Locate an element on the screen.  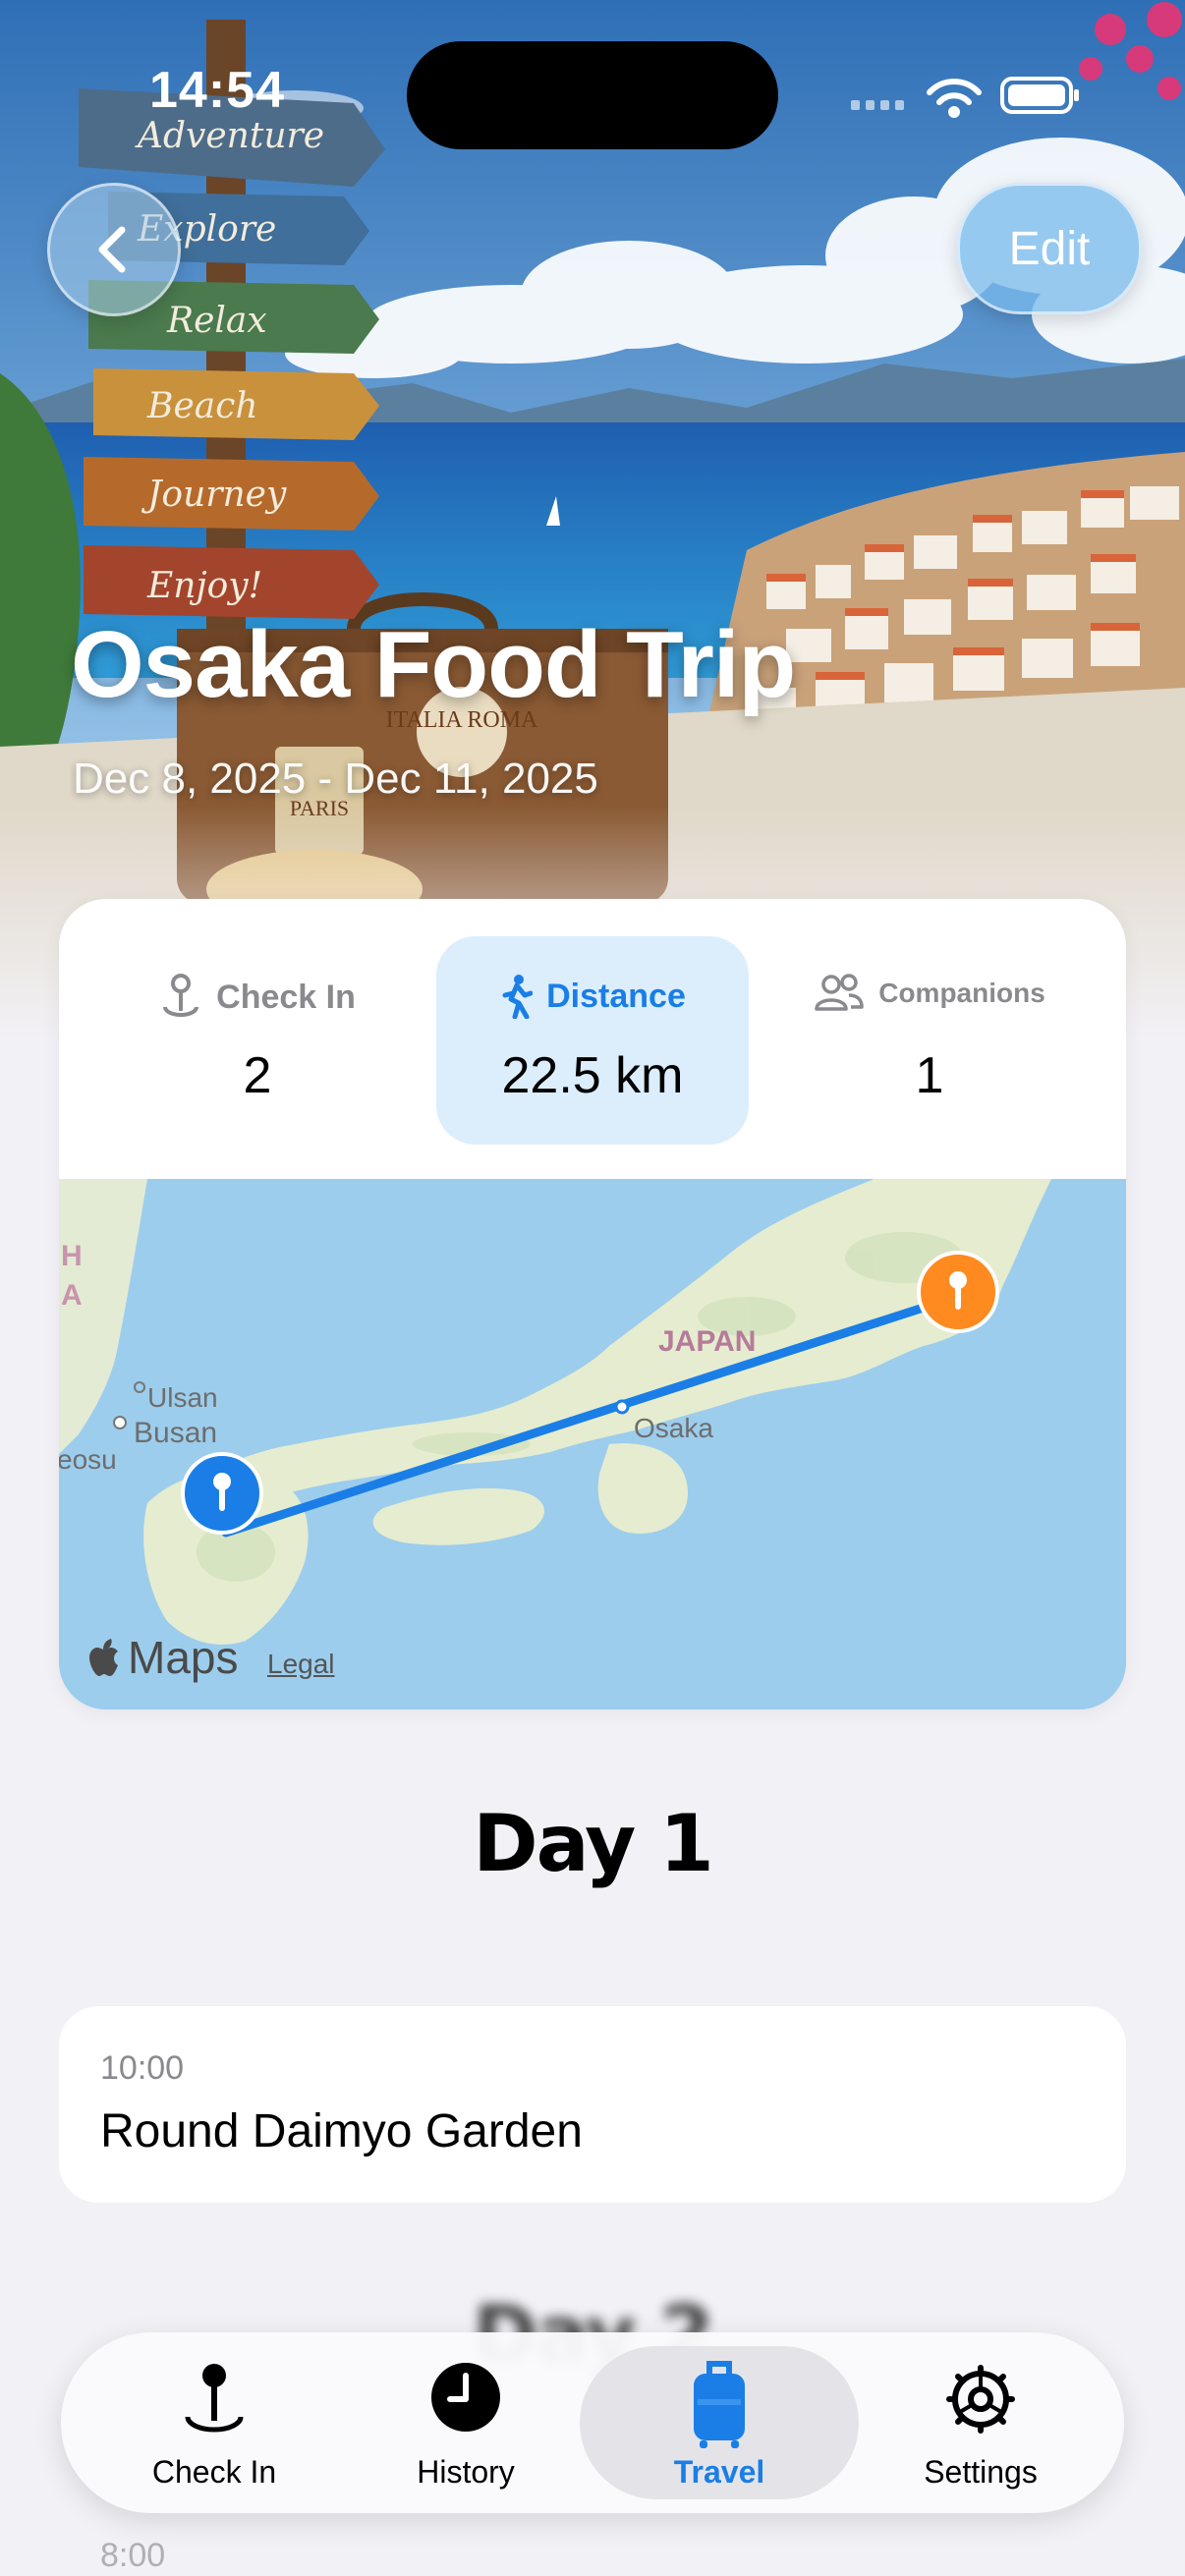
entry-title: Round Daimyo Garden is located at coordinates (342, 2131).